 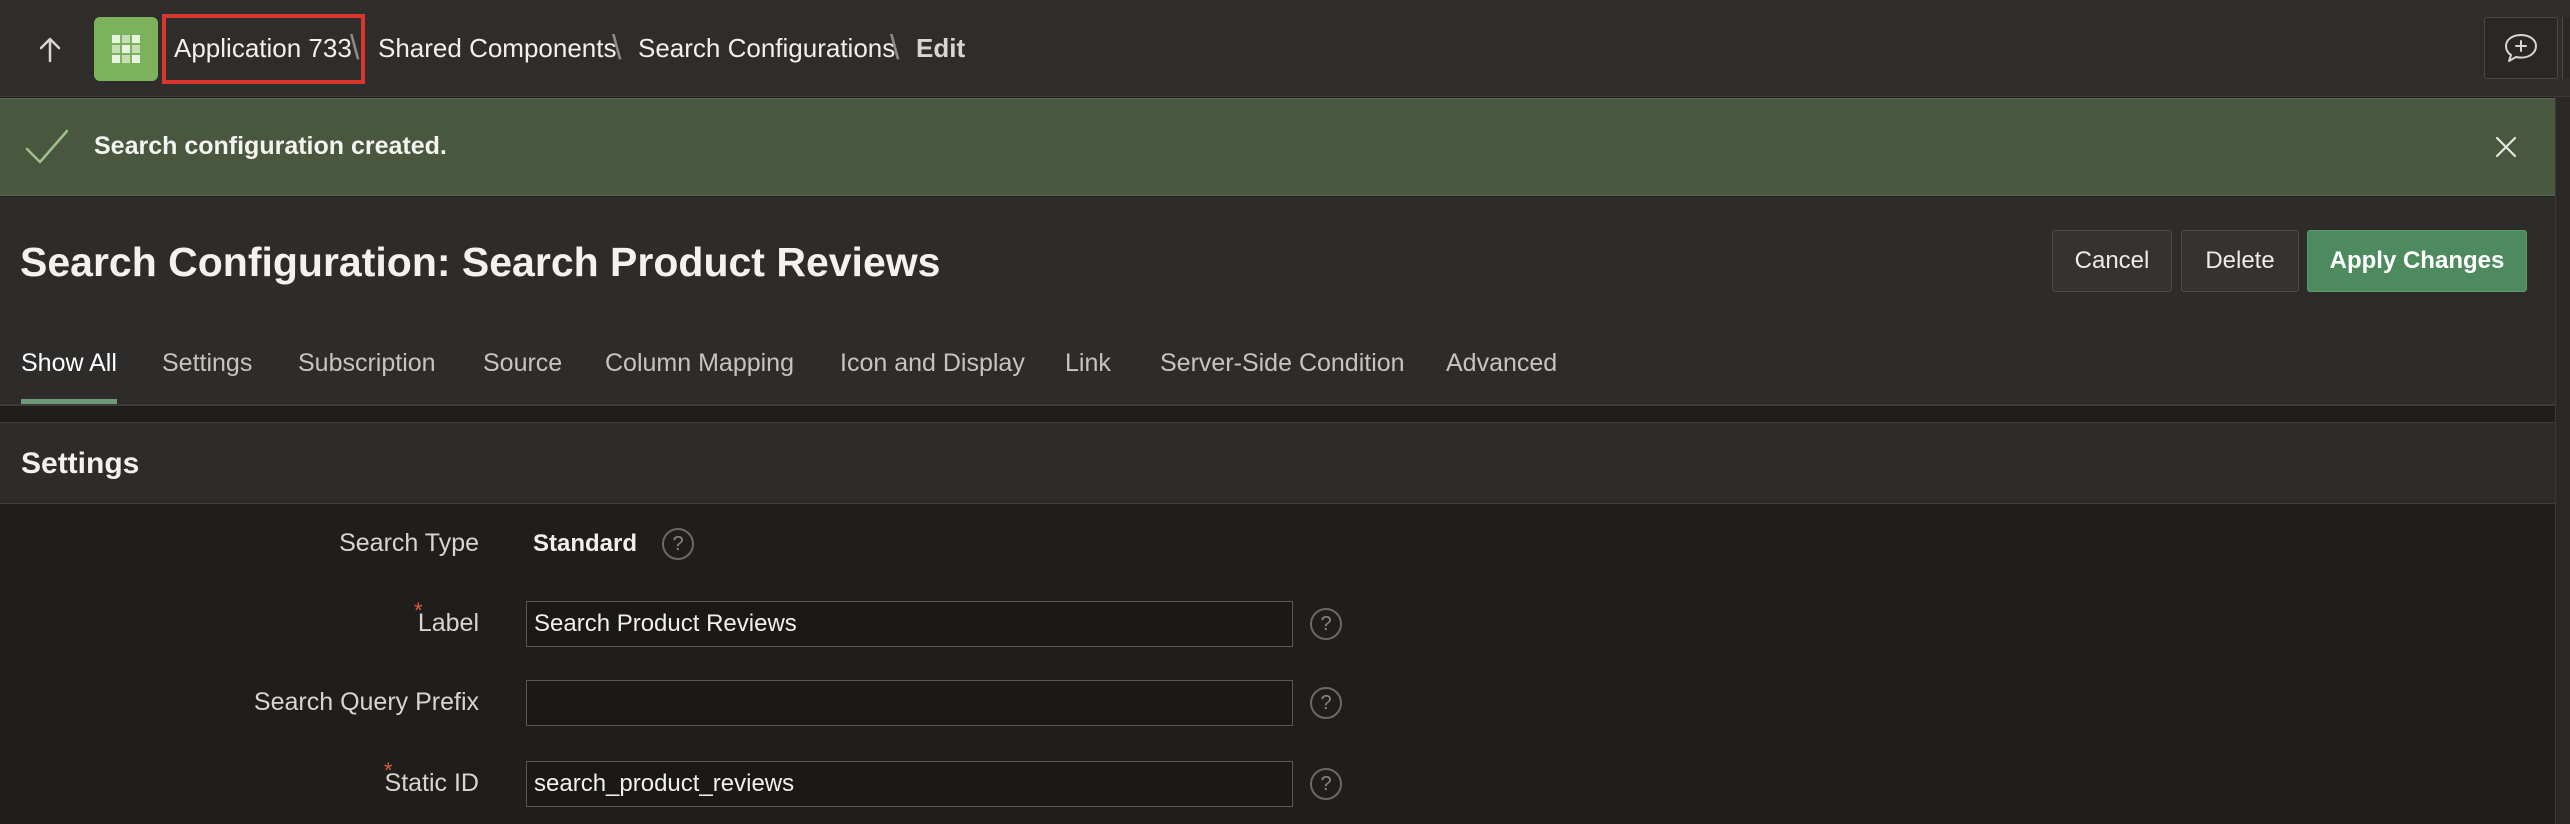 I want to click on static-id-label: Static ID, so click(x=431, y=783).